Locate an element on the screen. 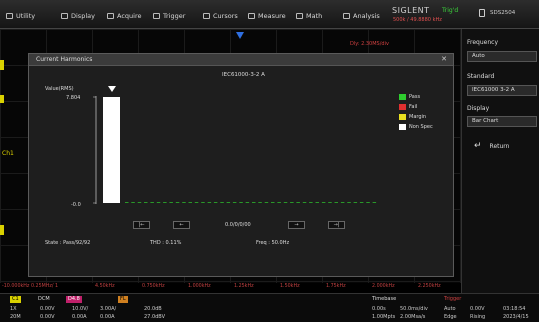 This screenshot has height=322, width=539. menu-trigger: Trigger is located at coordinates (169, 16).